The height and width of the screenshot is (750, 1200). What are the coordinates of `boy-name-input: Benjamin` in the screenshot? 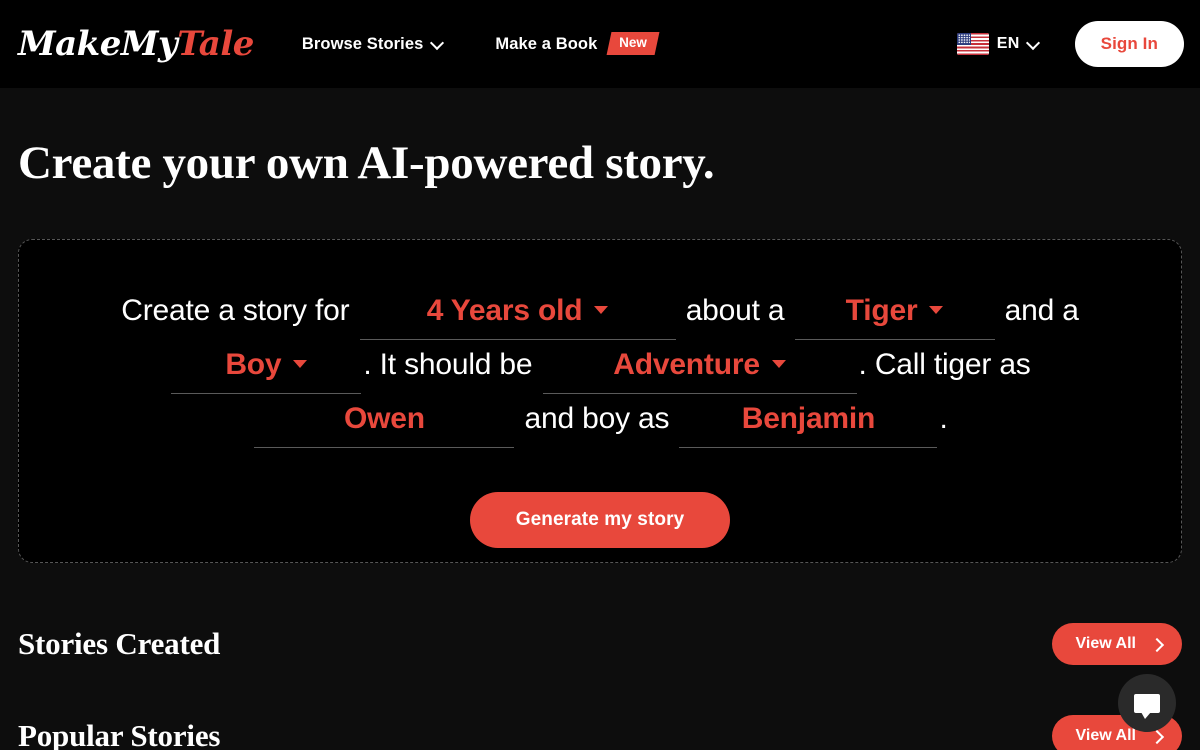 It's located at (808, 421).